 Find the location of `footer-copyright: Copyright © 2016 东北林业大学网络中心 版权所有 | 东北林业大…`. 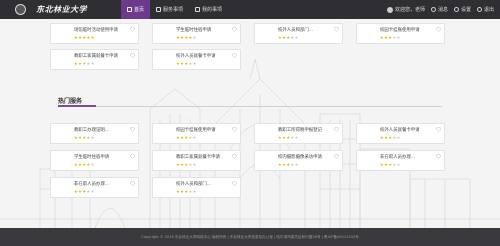

footer-copyright: Copyright © 2016 东北林业大学网络中心 版权所有 | 东北林业大… is located at coordinates (250, 236).